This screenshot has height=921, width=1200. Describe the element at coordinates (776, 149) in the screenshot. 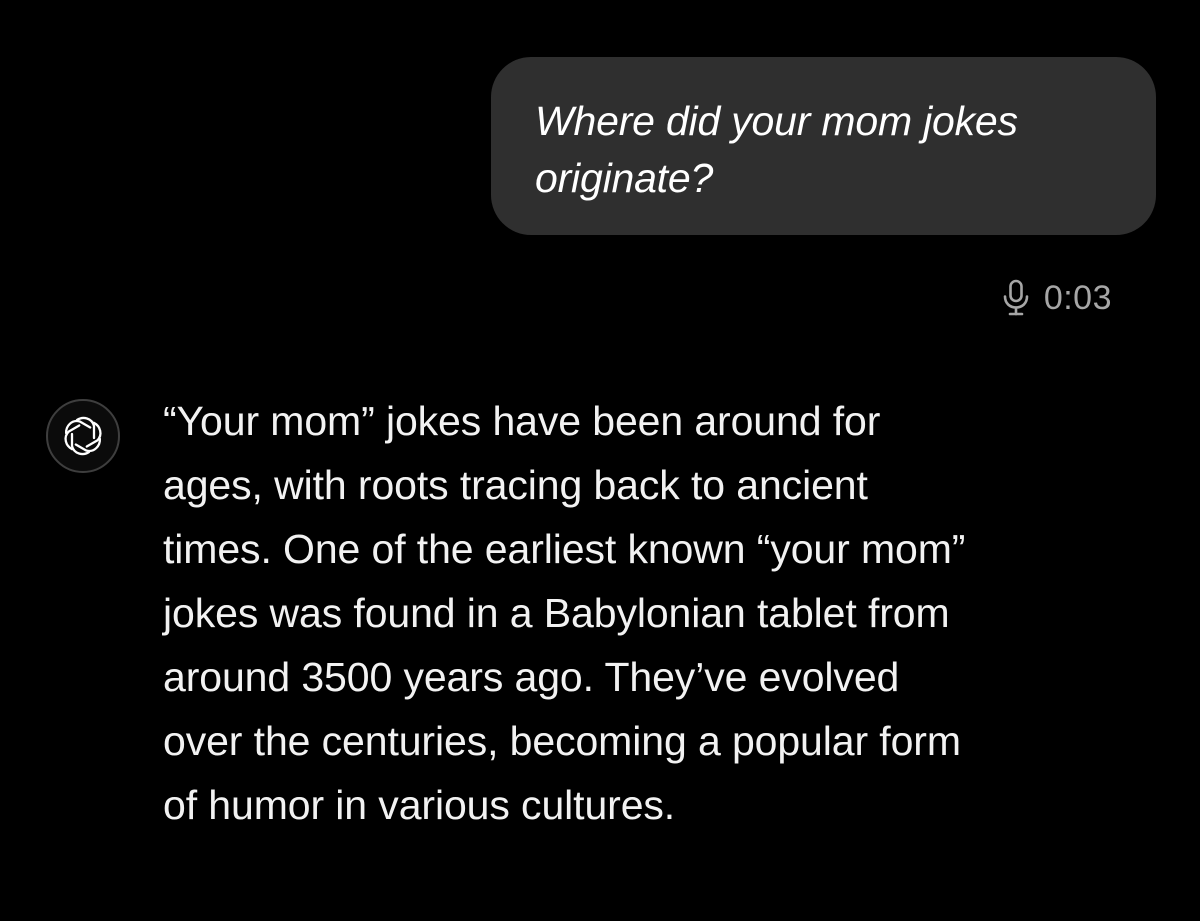

I see `user-message-text: Where did your mom jokes originate?` at that location.